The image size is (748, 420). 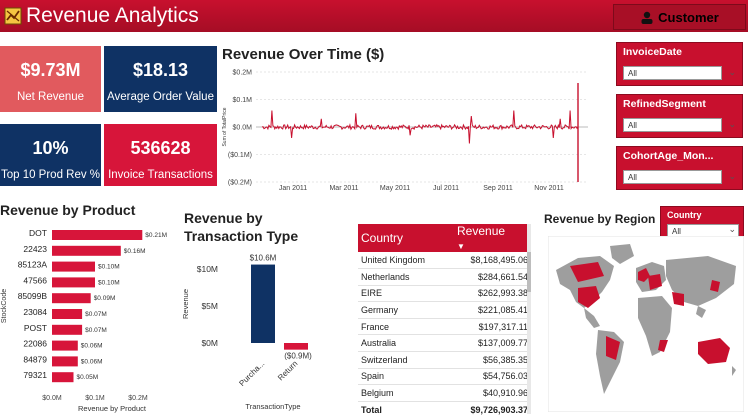 I want to click on region-map-title: Revenue by Region, so click(x=600, y=219).